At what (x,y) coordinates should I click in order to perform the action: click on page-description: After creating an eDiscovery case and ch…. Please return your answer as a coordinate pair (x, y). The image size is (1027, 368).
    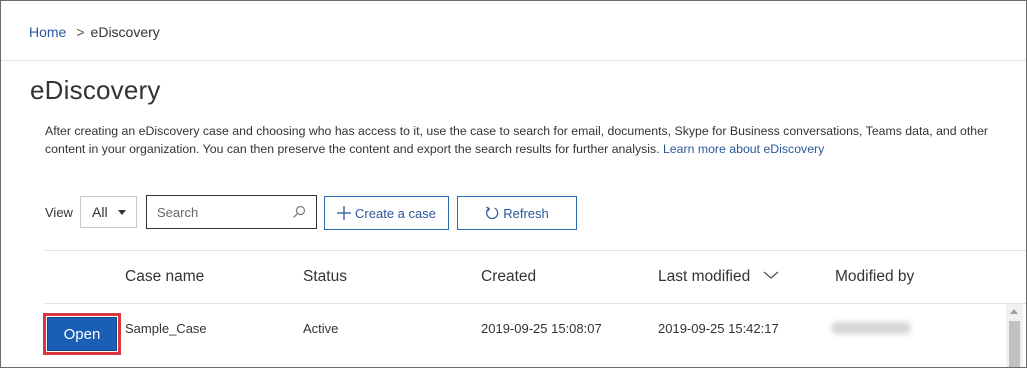
    Looking at the image, I should click on (535, 140).